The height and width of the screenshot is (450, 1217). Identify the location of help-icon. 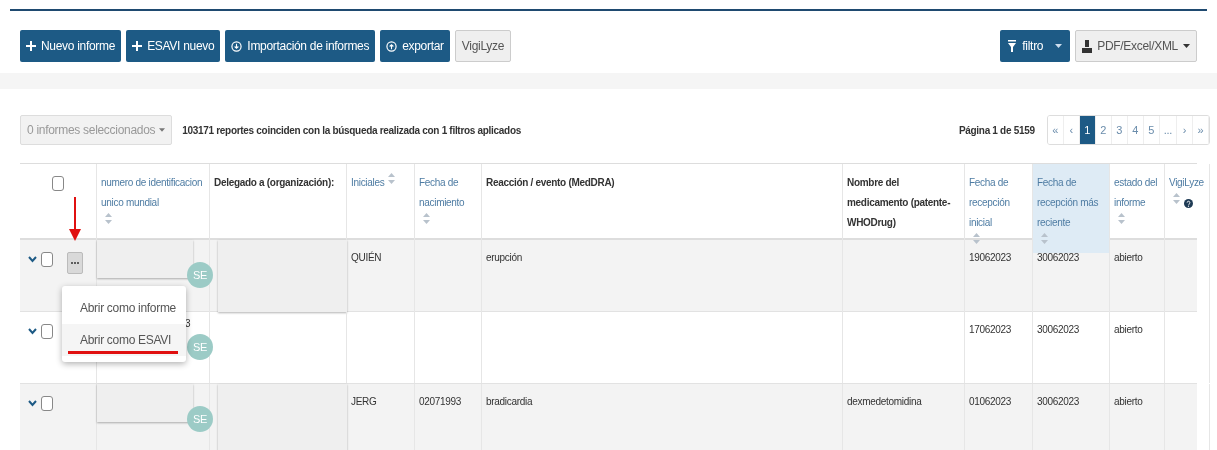
(1188, 203).